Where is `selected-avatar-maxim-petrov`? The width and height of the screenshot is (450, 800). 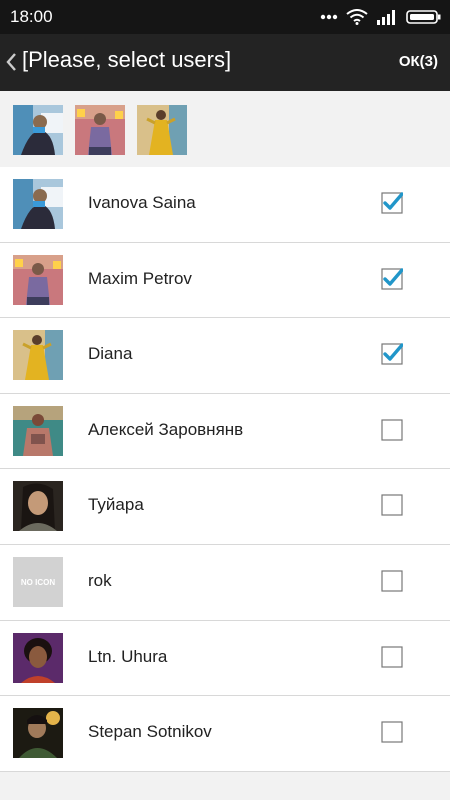 selected-avatar-maxim-petrov is located at coordinates (100, 130).